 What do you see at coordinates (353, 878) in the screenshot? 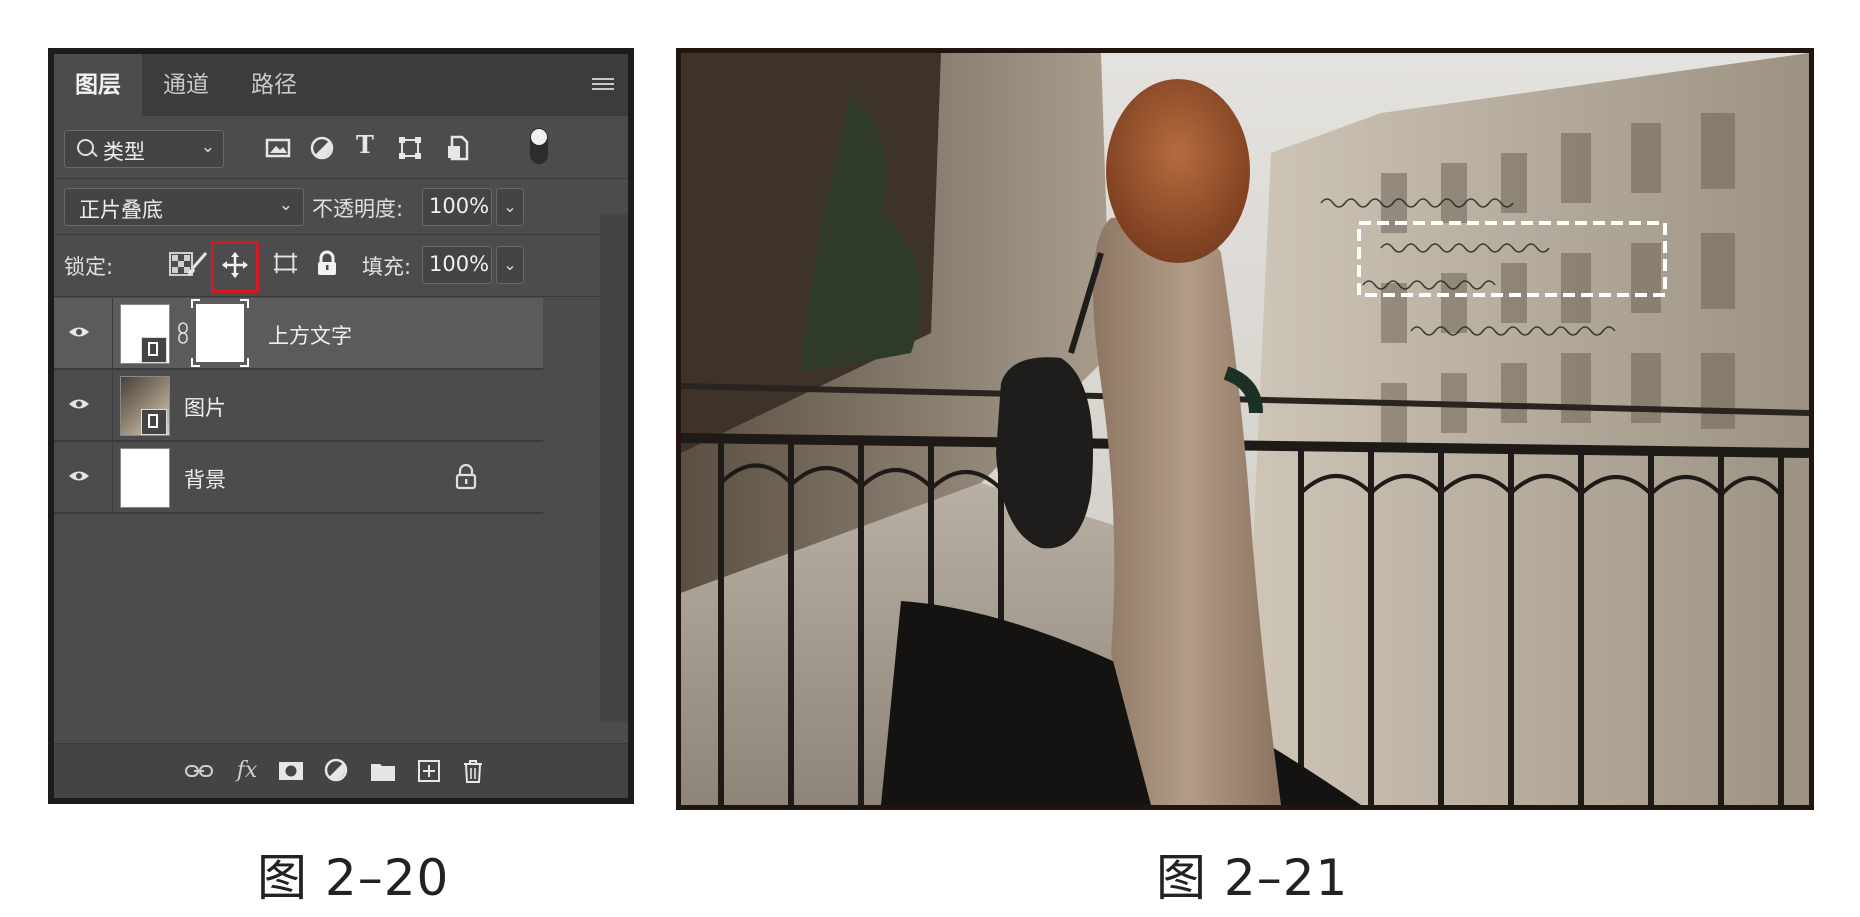
I see `caption-figure-2-20: 图 2–20` at bounding box center [353, 878].